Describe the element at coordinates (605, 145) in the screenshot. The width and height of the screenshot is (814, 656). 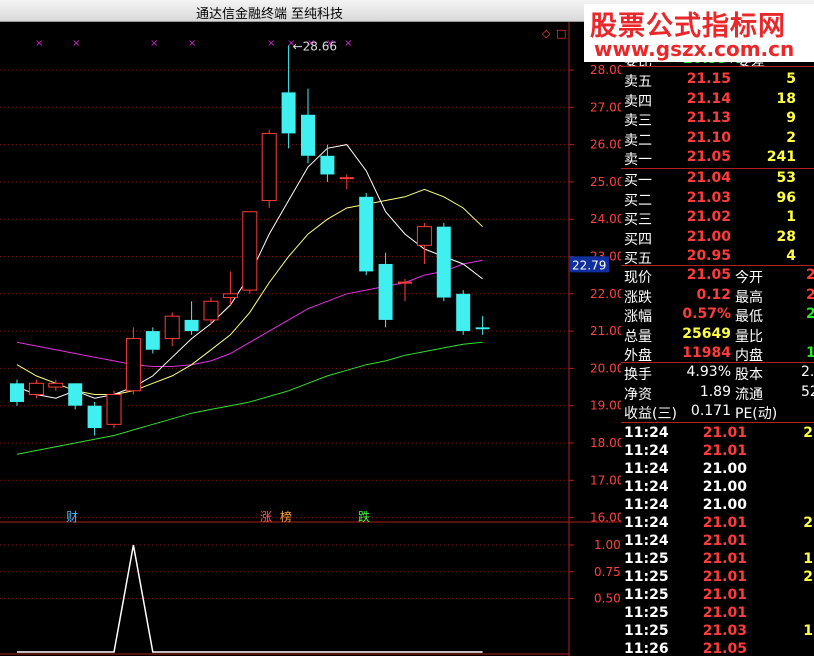
I see `price-tick-label: 26.00` at that location.